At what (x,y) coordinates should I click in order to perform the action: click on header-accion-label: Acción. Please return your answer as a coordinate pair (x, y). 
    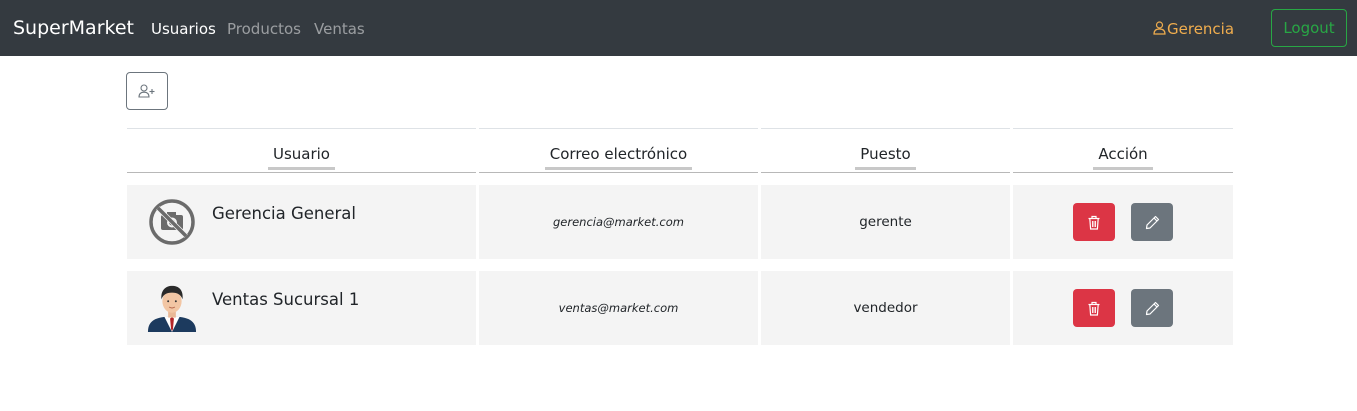
    Looking at the image, I should click on (1123, 157).